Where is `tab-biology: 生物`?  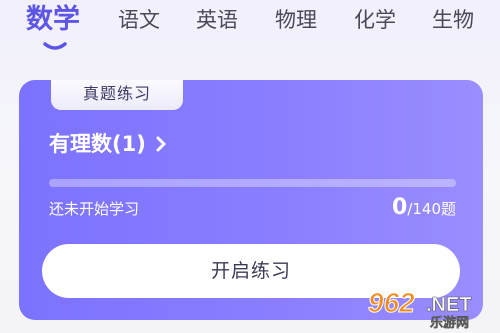
tab-biology: 生物 is located at coordinates (453, 20).